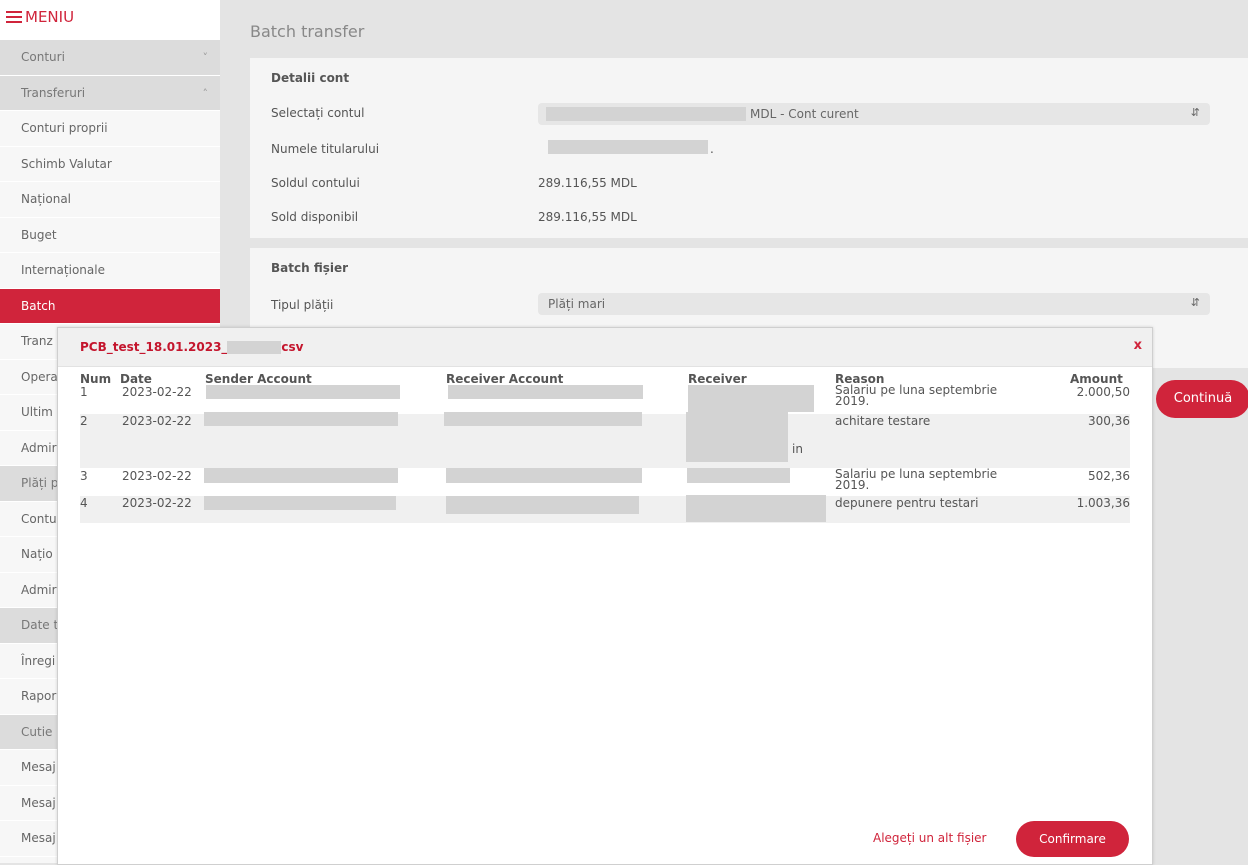 Image resolution: width=1248 pixels, height=865 pixels. Describe the element at coordinates (50, 17) in the screenshot. I see `menu-label: MENIU` at that location.